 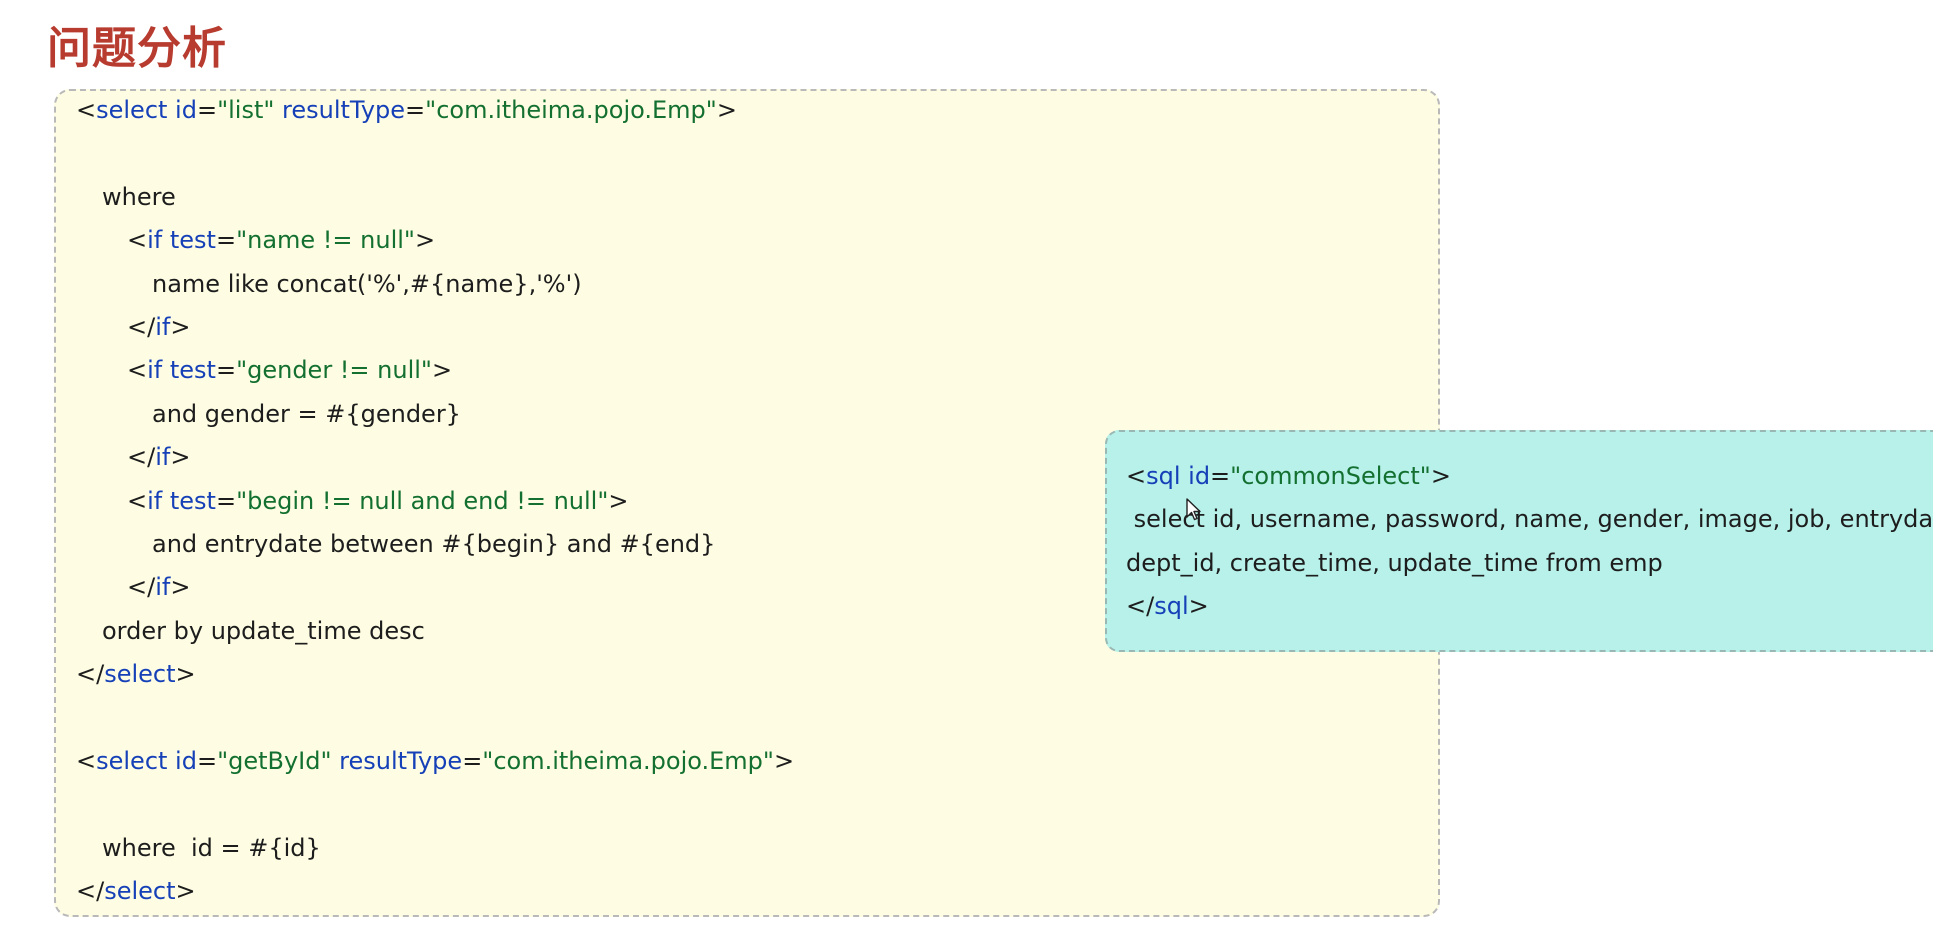 I want to click on code-line-if-gender: <if test="gender != null">, so click(x=289, y=370).